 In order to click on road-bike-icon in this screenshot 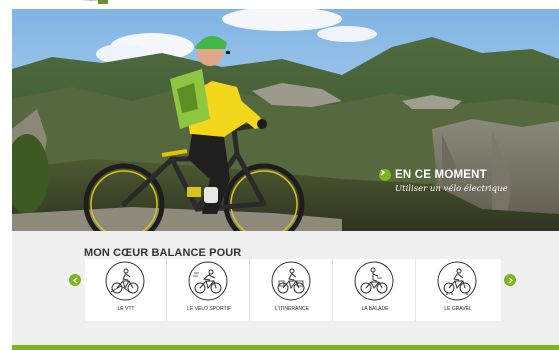, I will do `click(208, 281)`.